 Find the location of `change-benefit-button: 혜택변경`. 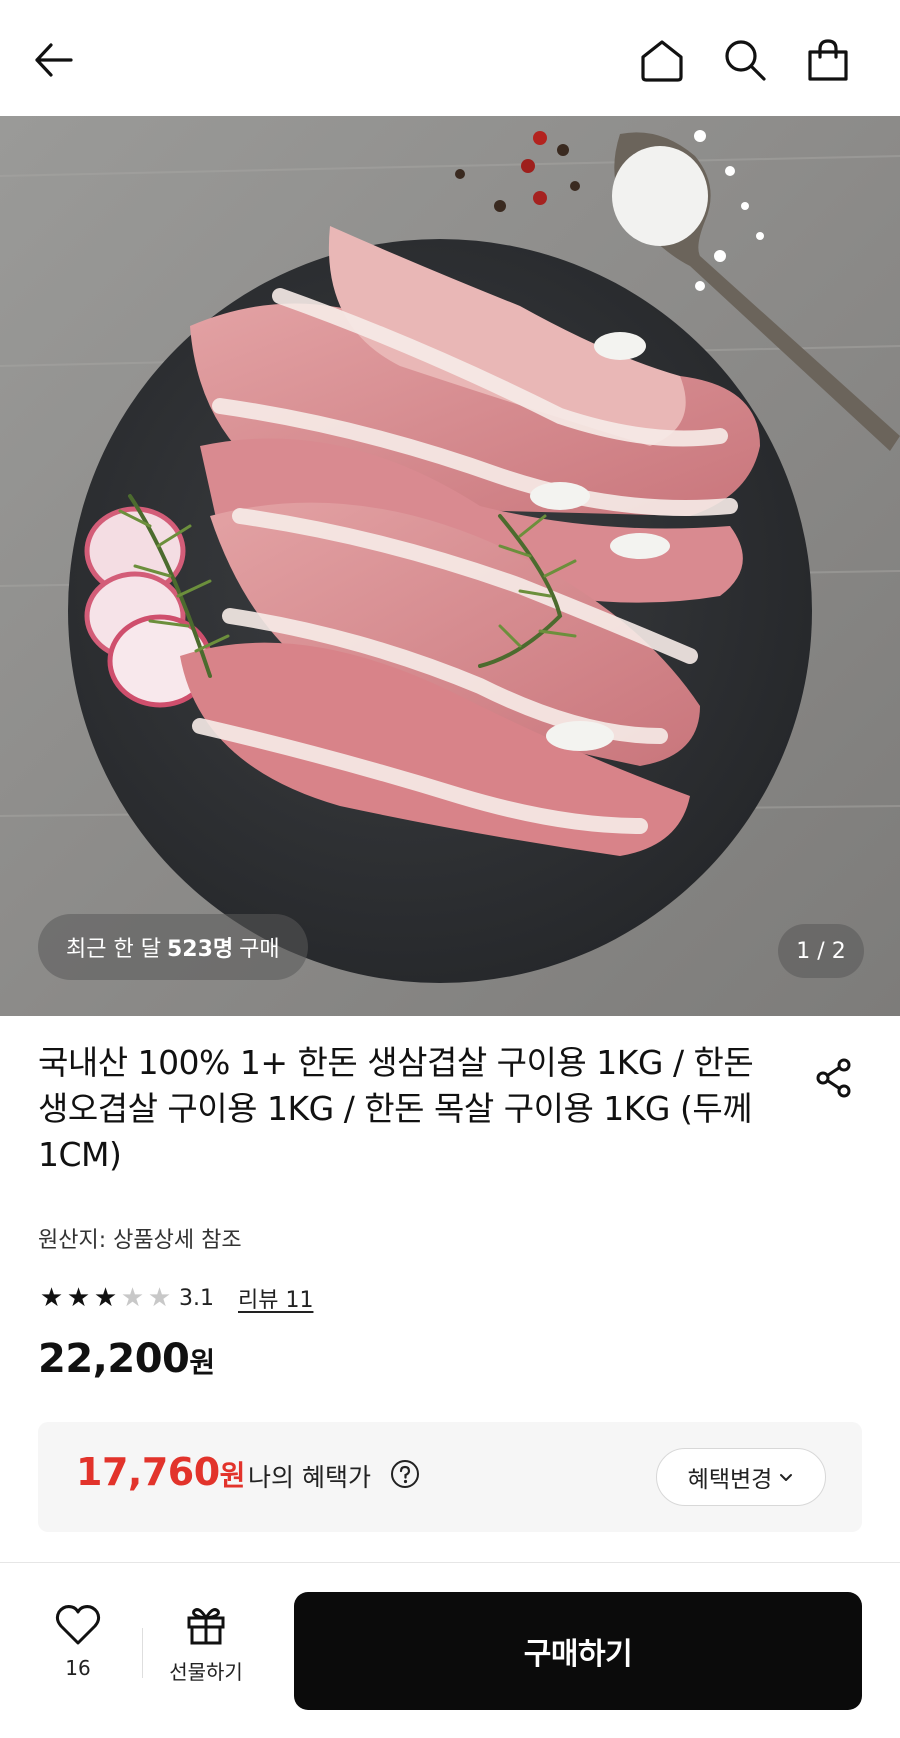

change-benefit-button: 혜택변경 is located at coordinates (741, 1477).